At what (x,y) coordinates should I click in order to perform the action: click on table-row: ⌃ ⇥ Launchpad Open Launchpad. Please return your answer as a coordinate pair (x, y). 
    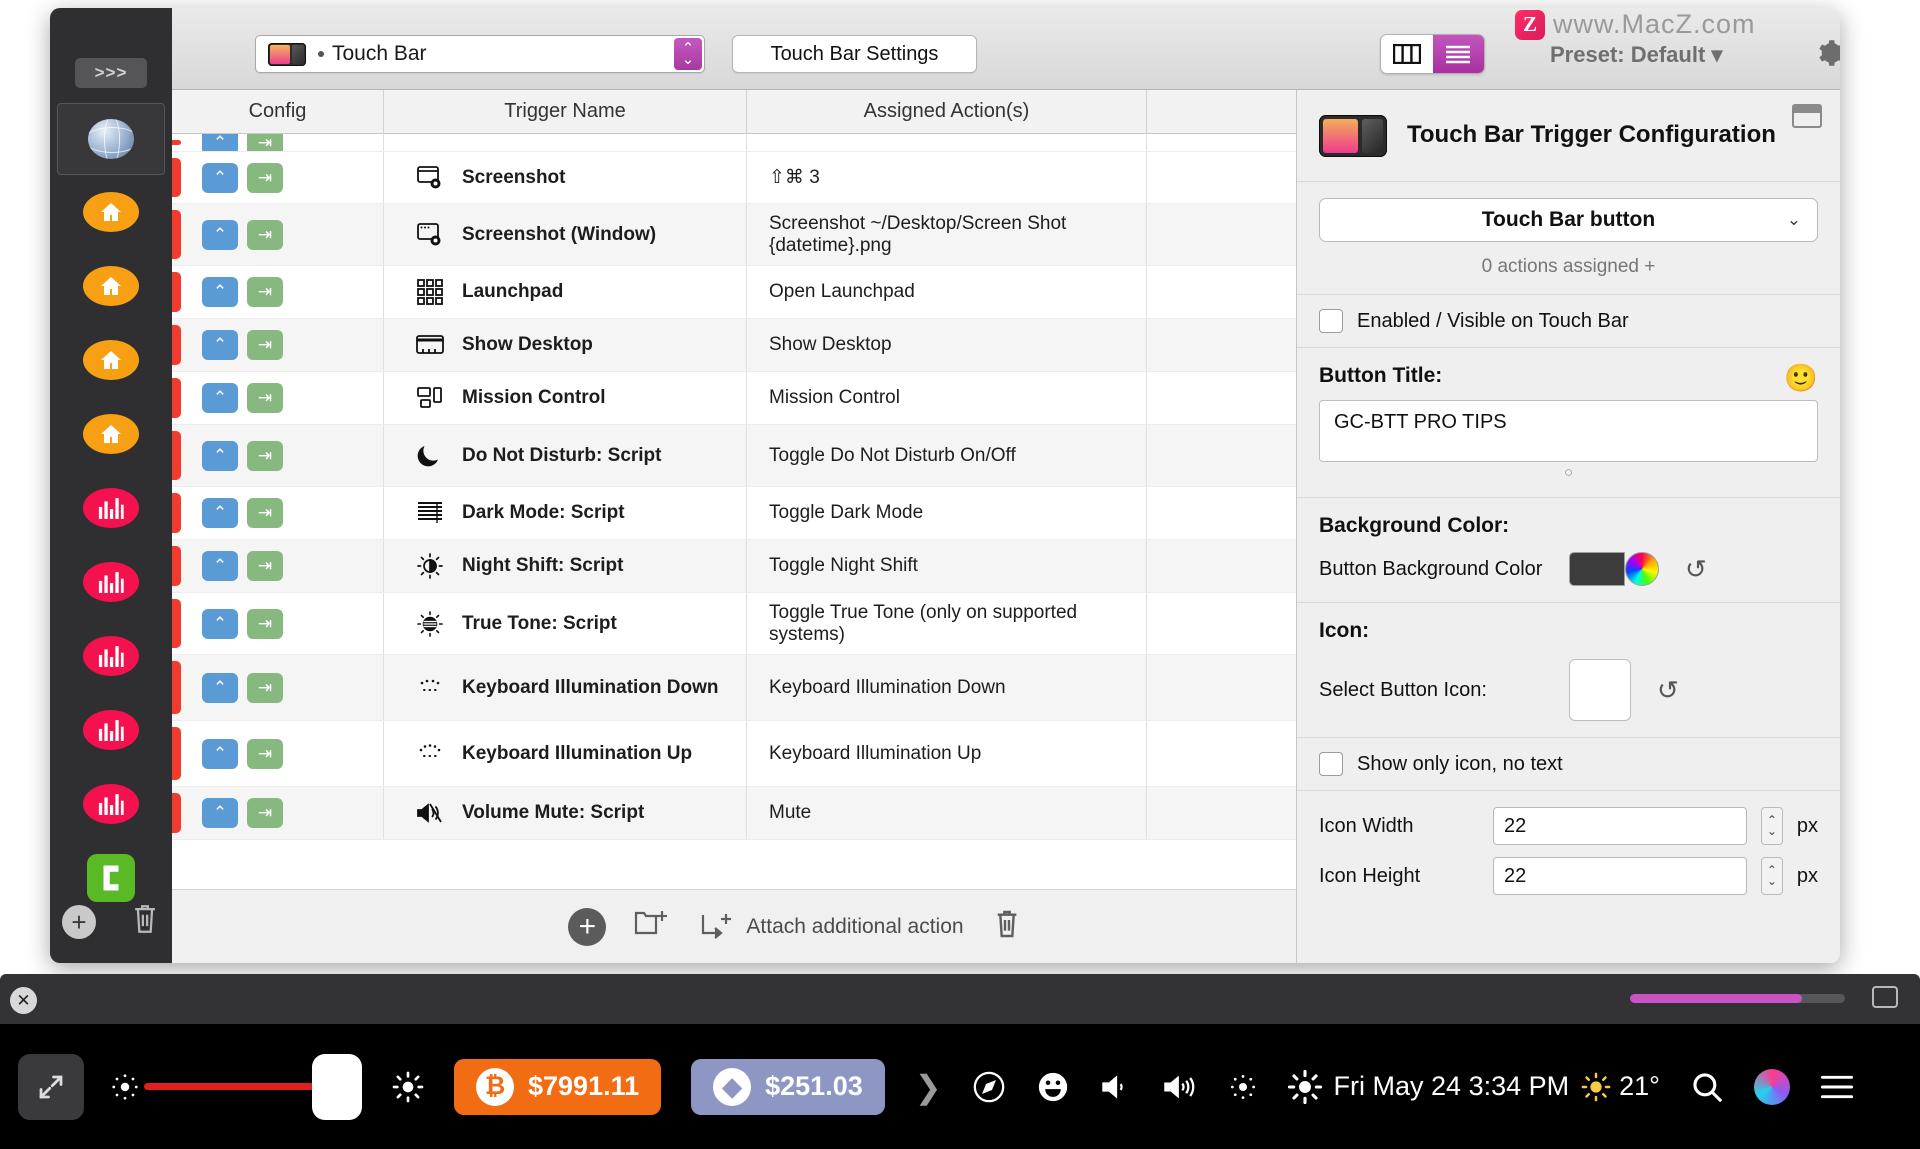
    Looking at the image, I should click on (795, 292).